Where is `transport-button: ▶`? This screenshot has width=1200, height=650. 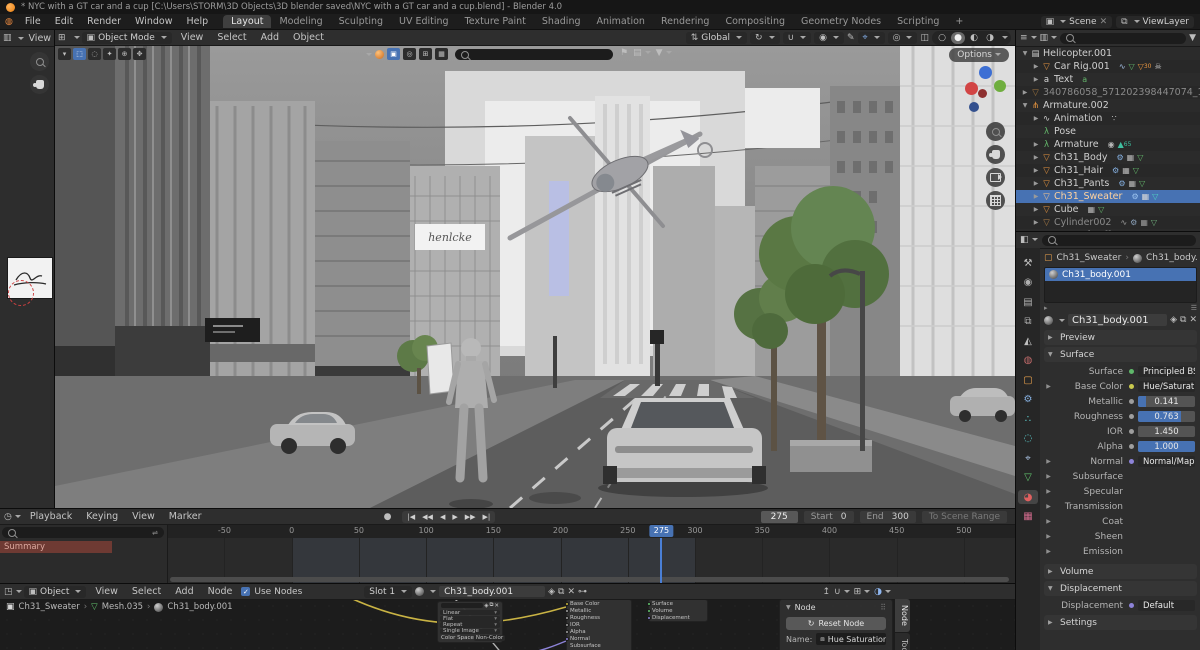 transport-button: ▶ is located at coordinates (454, 517).